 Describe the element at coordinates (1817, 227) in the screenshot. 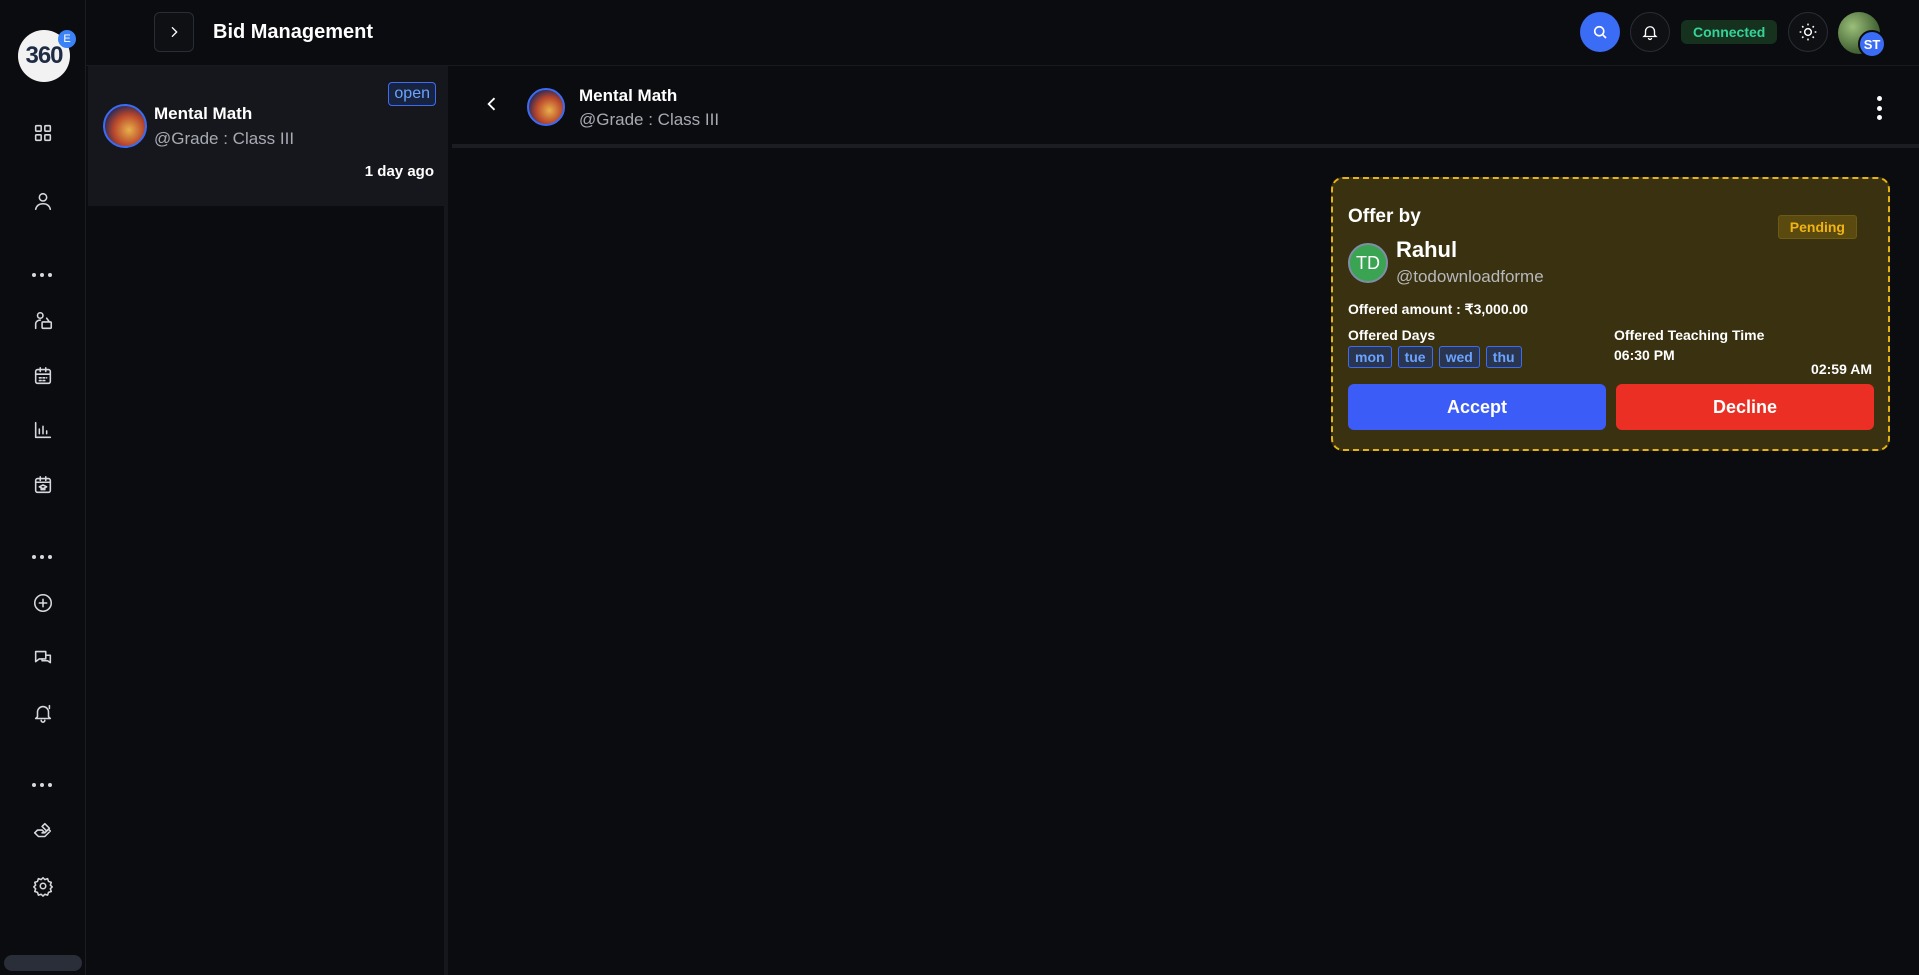

I see `offer-status-badge: Pending` at that location.